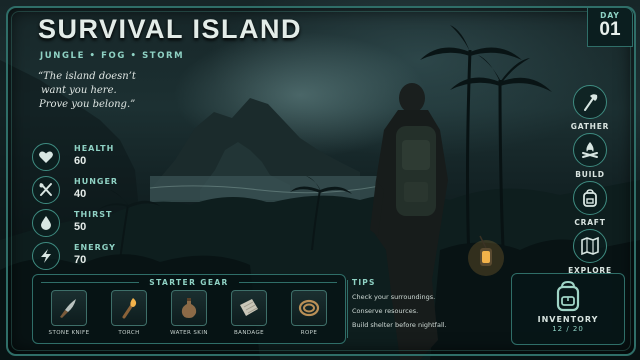 The image size is (640, 360). I want to click on action-label: BUILD, so click(590, 174).